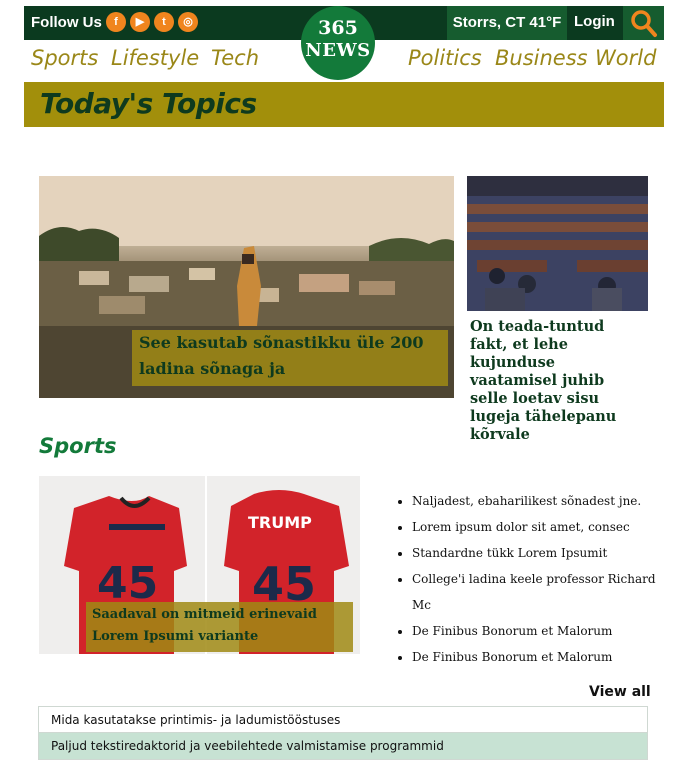 This screenshot has height=767, width=687. Describe the element at coordinates (445, 58) in the screenshot. I see `nav-politics: Politics` at that location.